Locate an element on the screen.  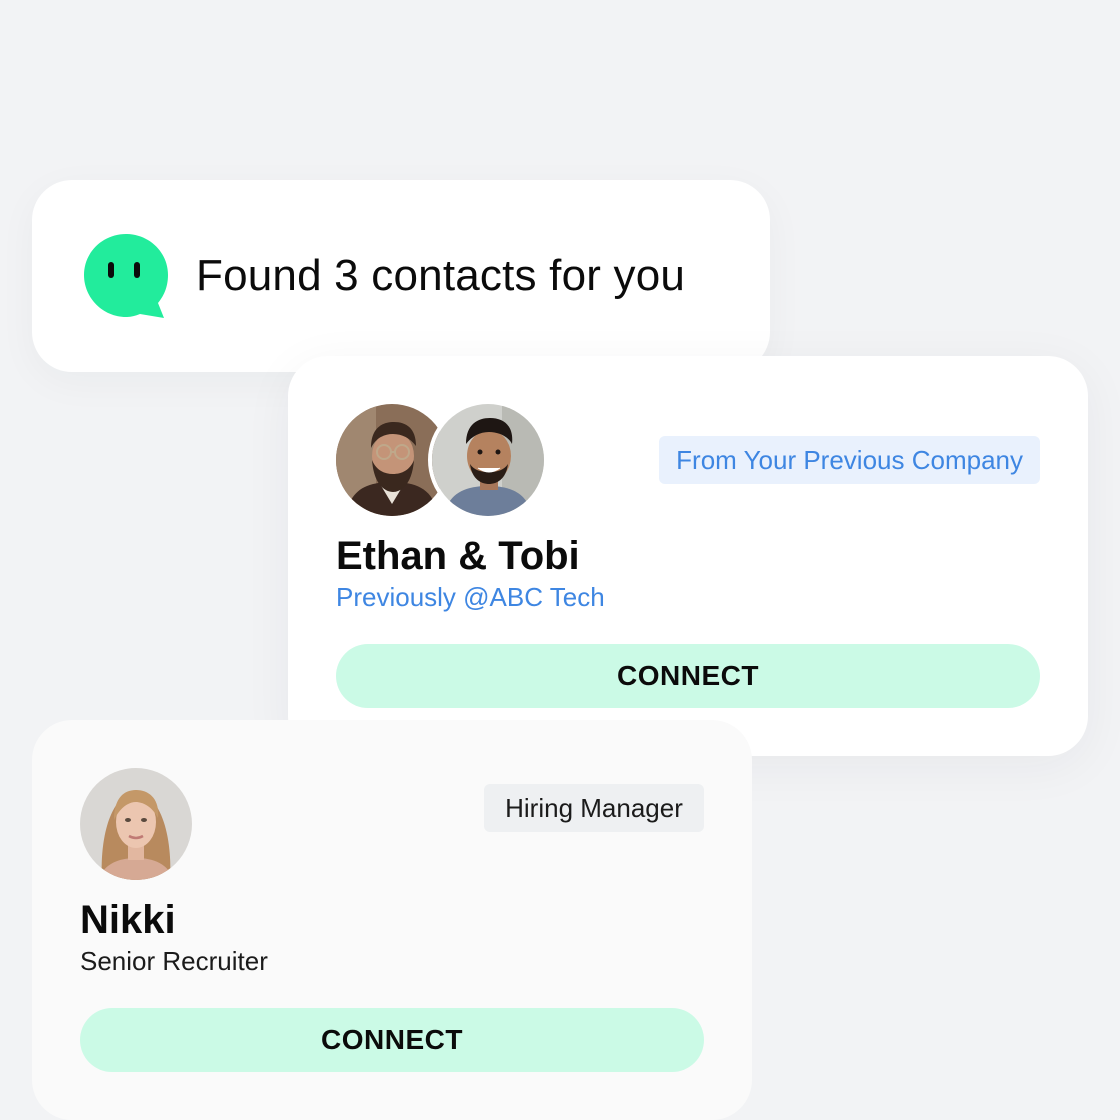
previous-company-tag: From Your Previous Company is located at coordinates (849, 460).